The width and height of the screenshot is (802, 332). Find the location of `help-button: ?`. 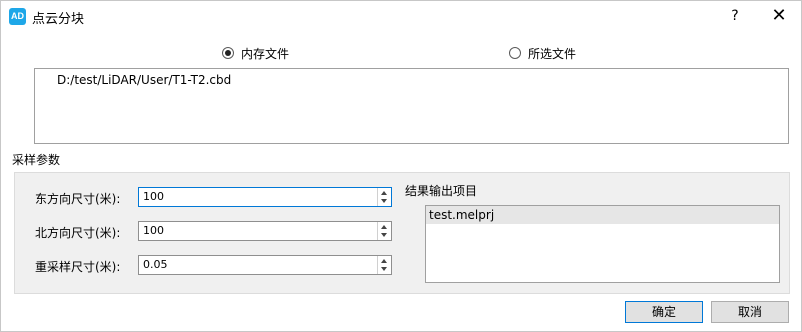

help-button: ? is located at coordinates (735, 16).